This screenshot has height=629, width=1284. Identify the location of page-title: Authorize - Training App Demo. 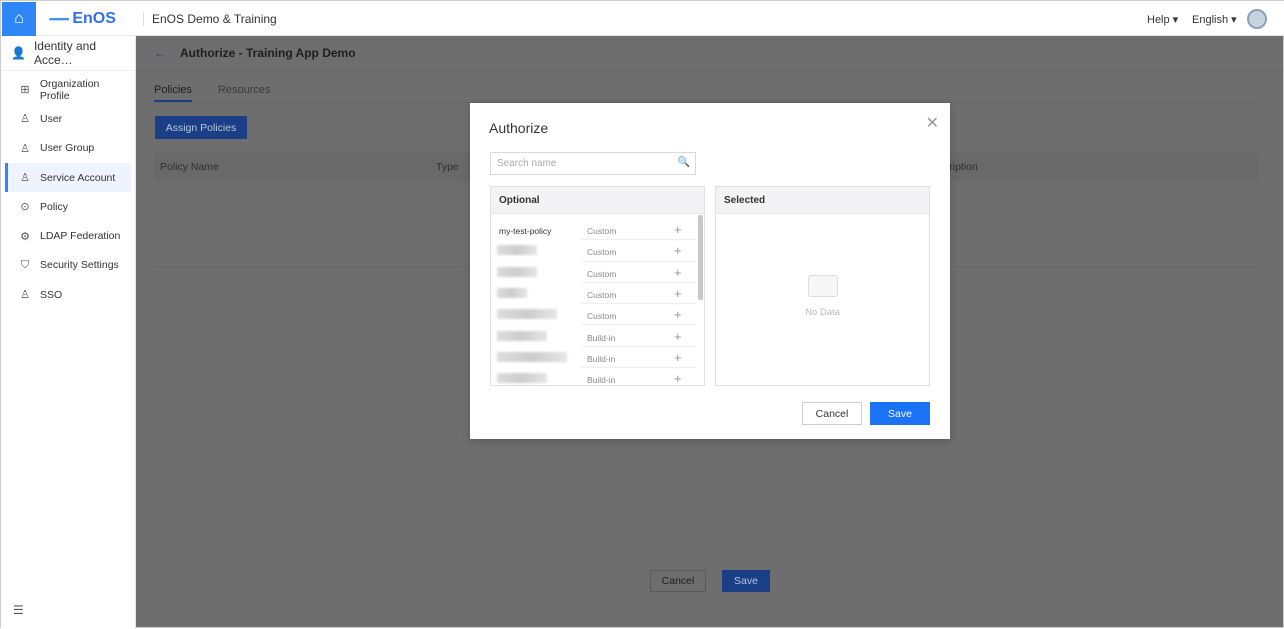
(268, 53).